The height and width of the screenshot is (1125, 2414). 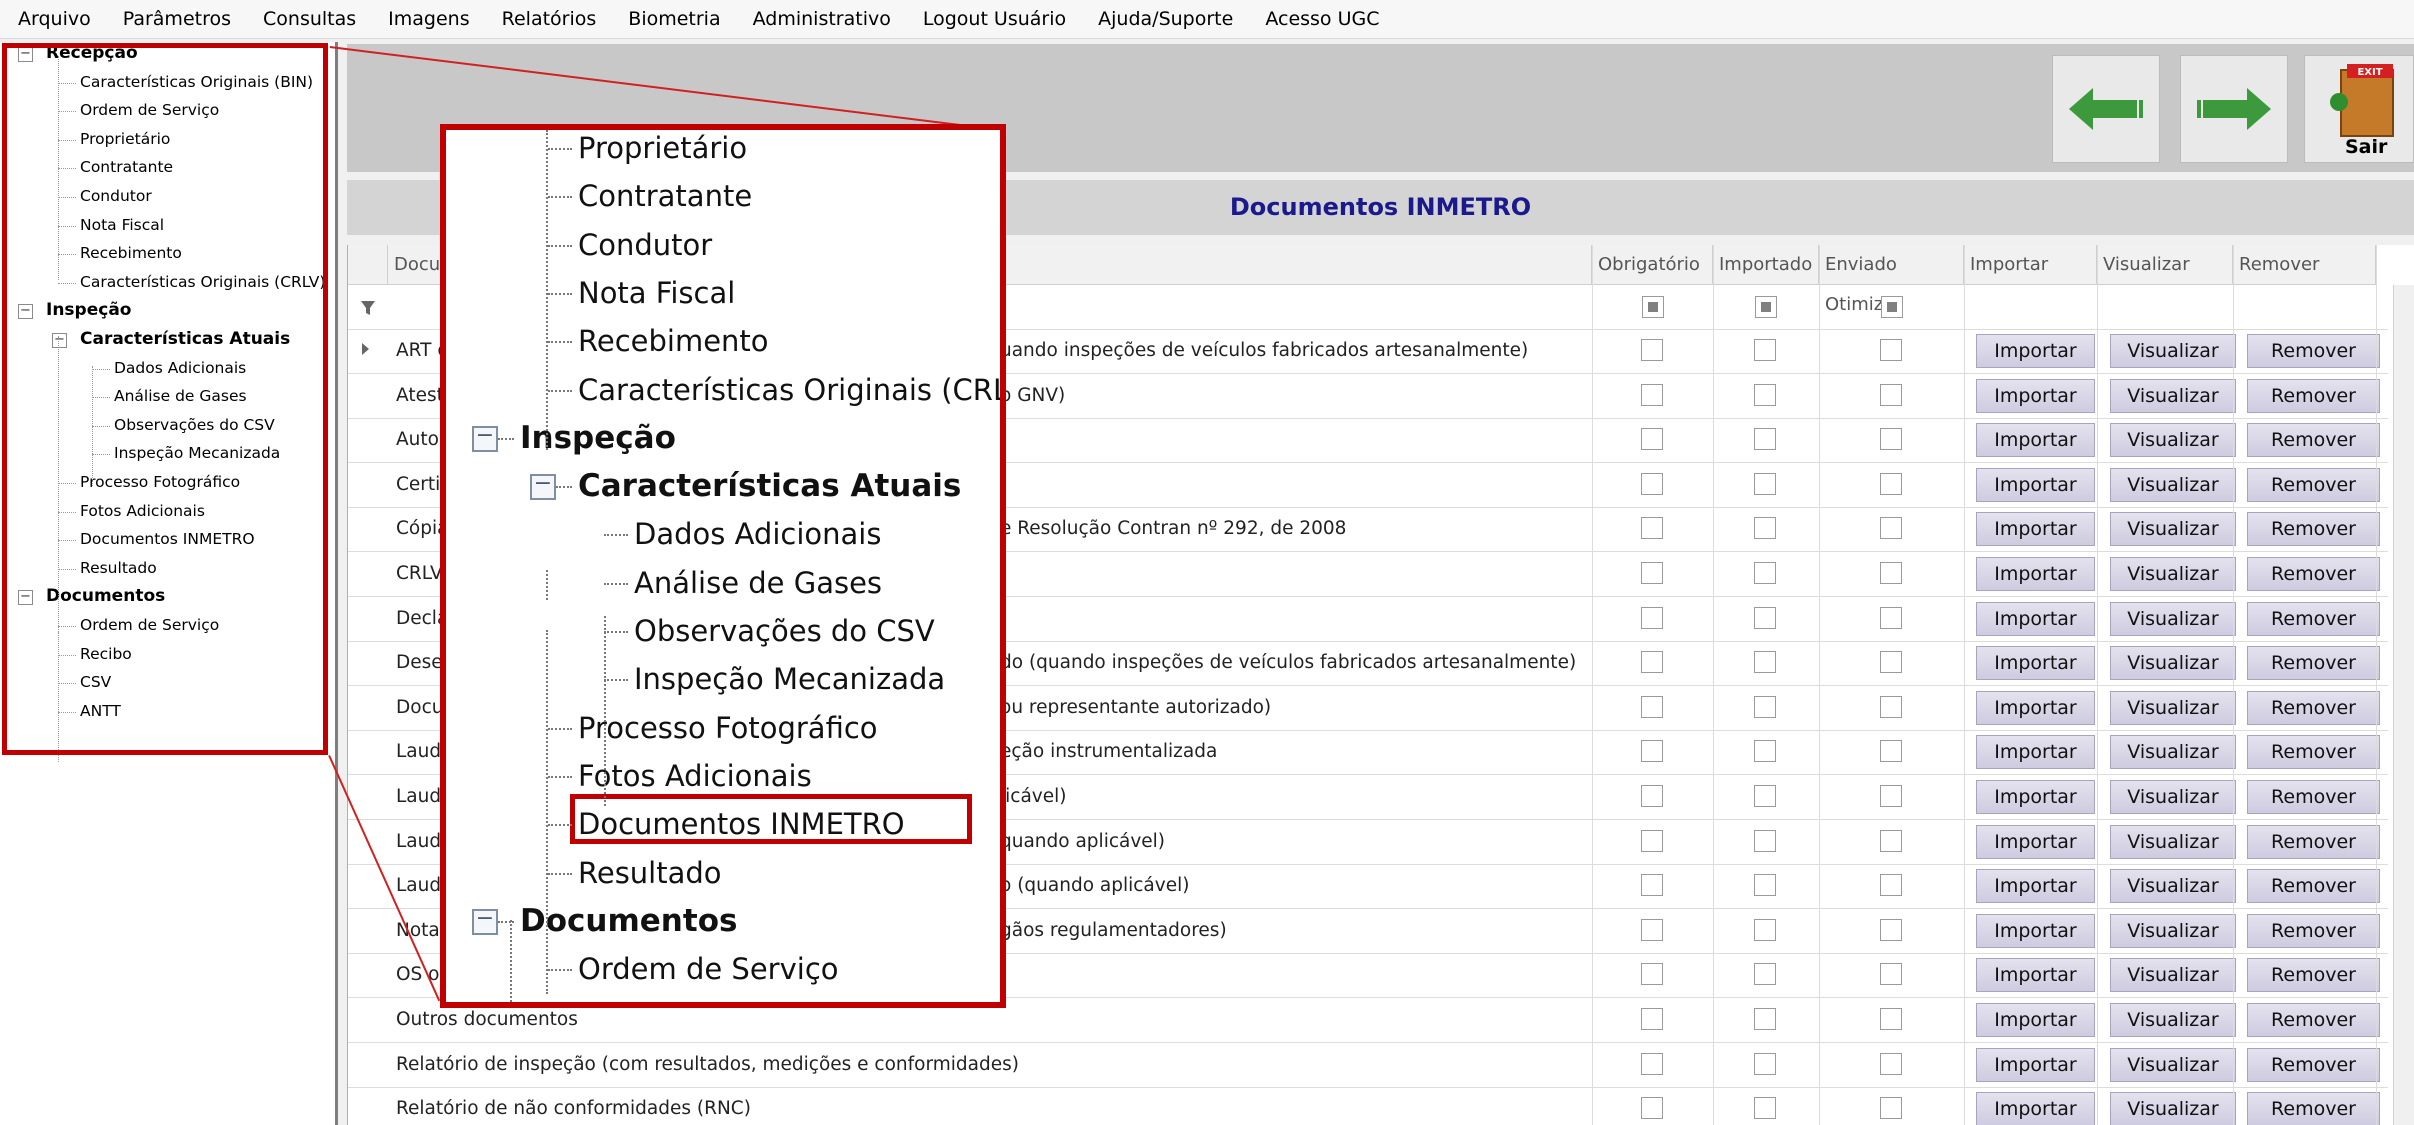 I want to click on tree-item: CSV, so click(x=95, y=682).